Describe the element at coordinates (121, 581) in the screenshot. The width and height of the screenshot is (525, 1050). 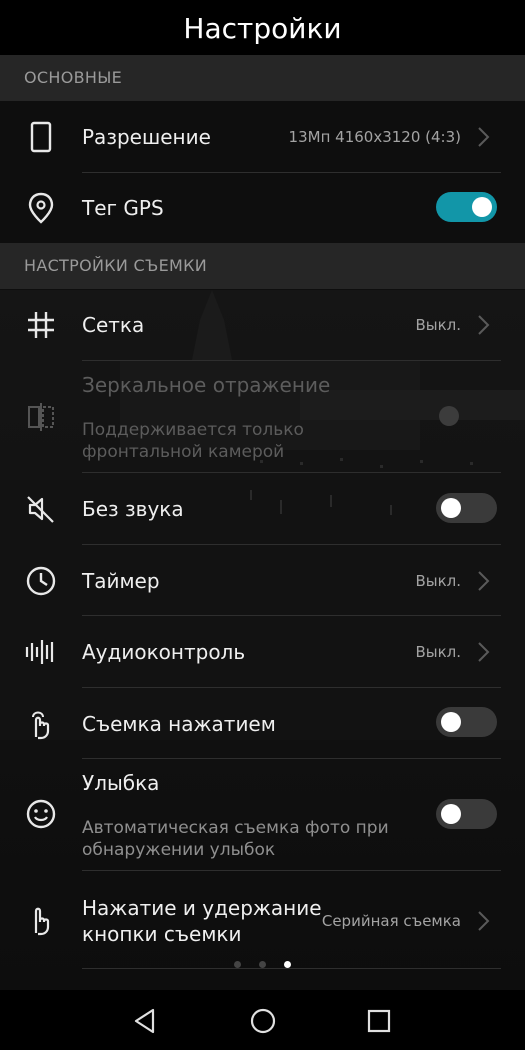
I see `setting-timer-label: Таймер` at that location.